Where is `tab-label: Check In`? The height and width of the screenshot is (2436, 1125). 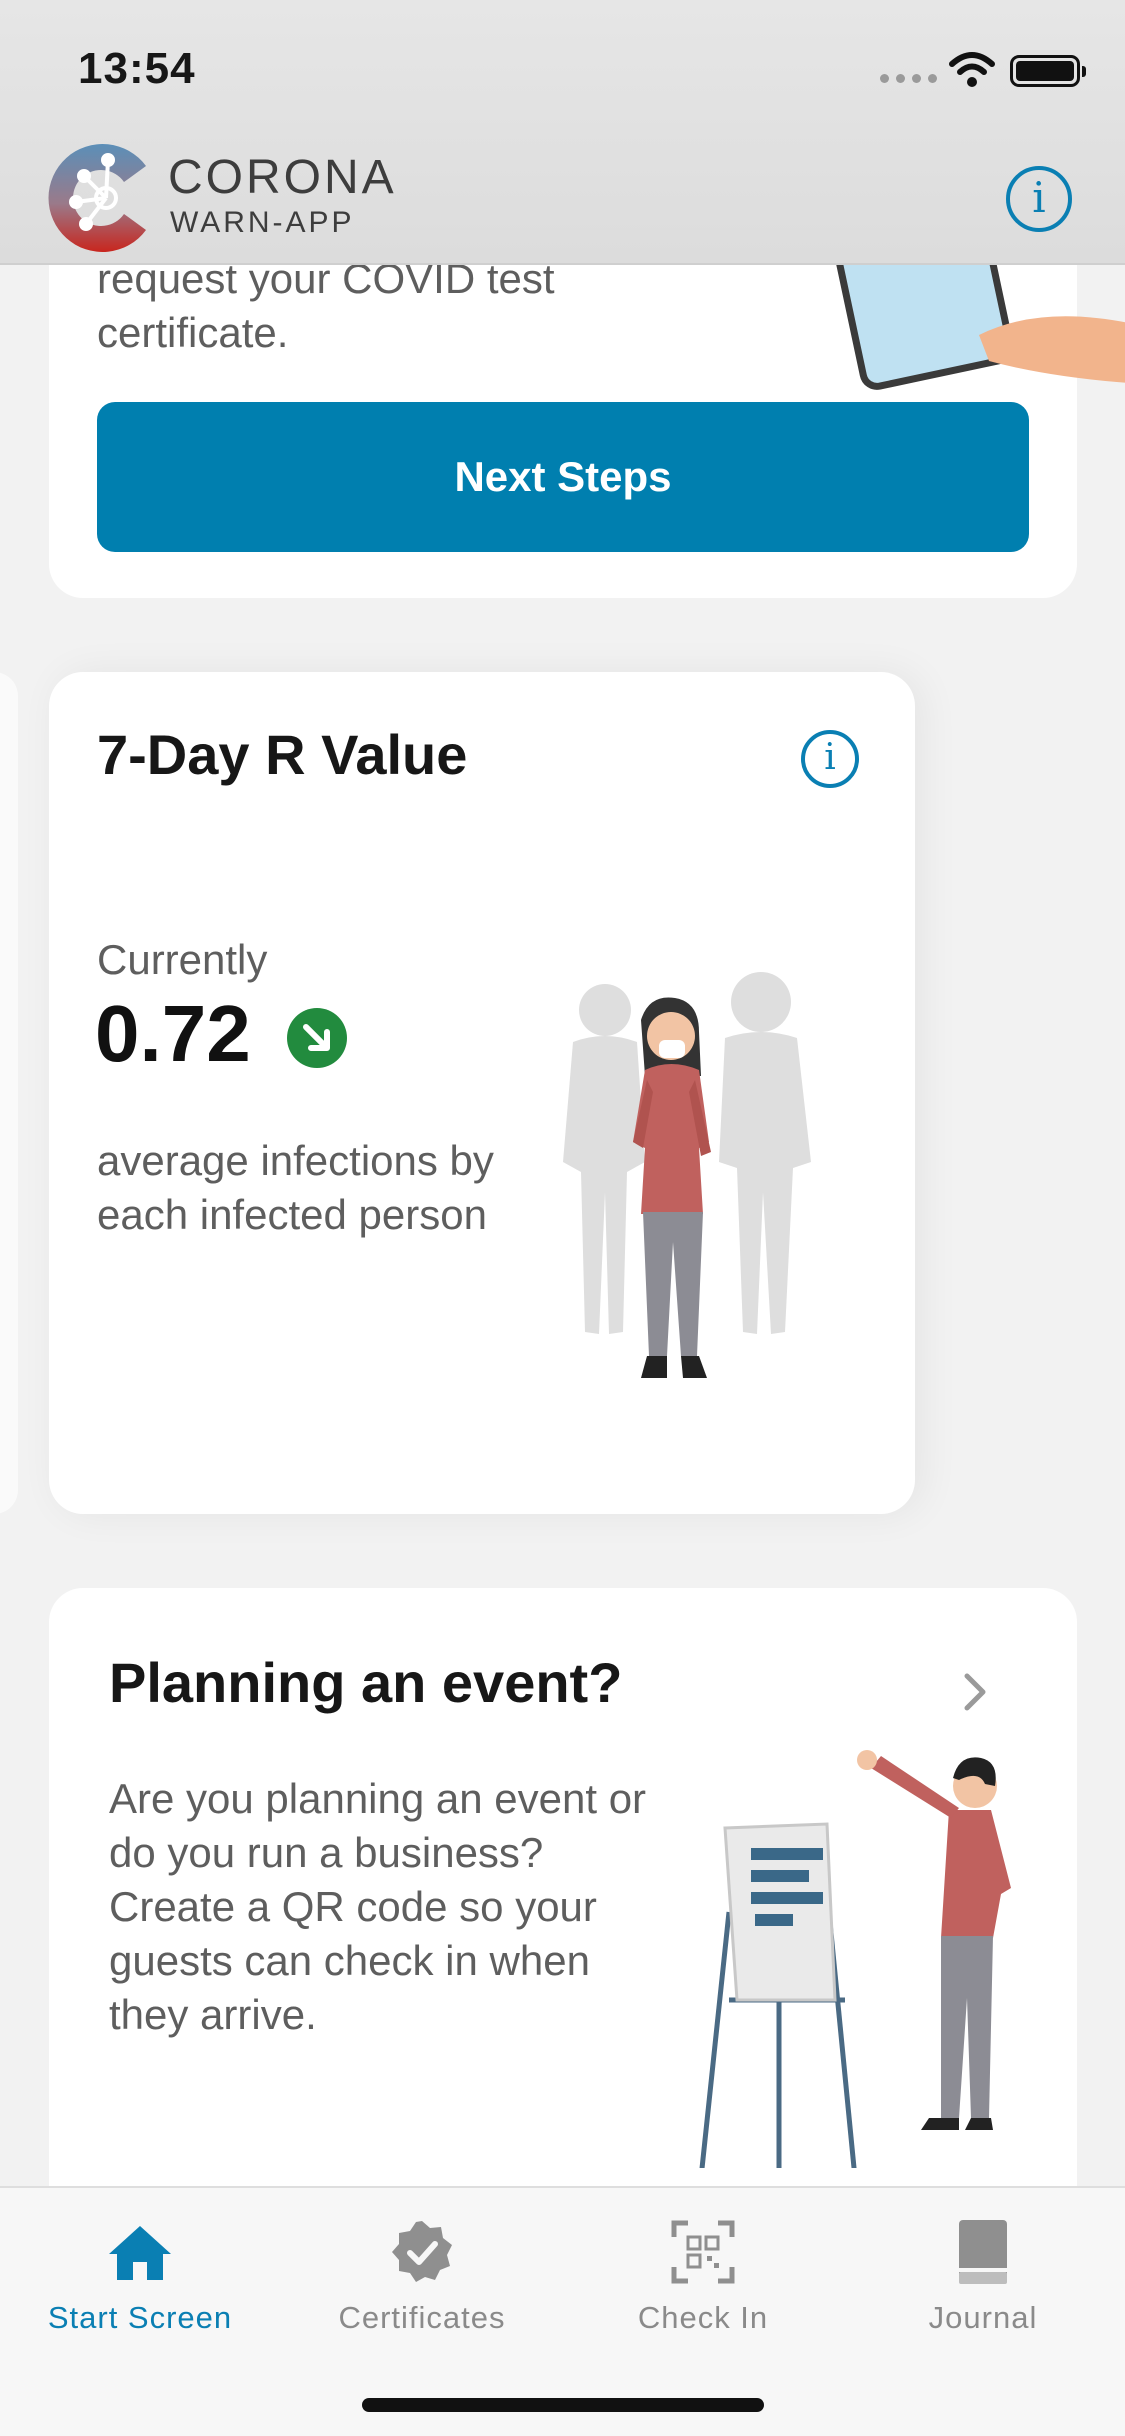 tab-label: Check In is located at coordinates (703, 2317).